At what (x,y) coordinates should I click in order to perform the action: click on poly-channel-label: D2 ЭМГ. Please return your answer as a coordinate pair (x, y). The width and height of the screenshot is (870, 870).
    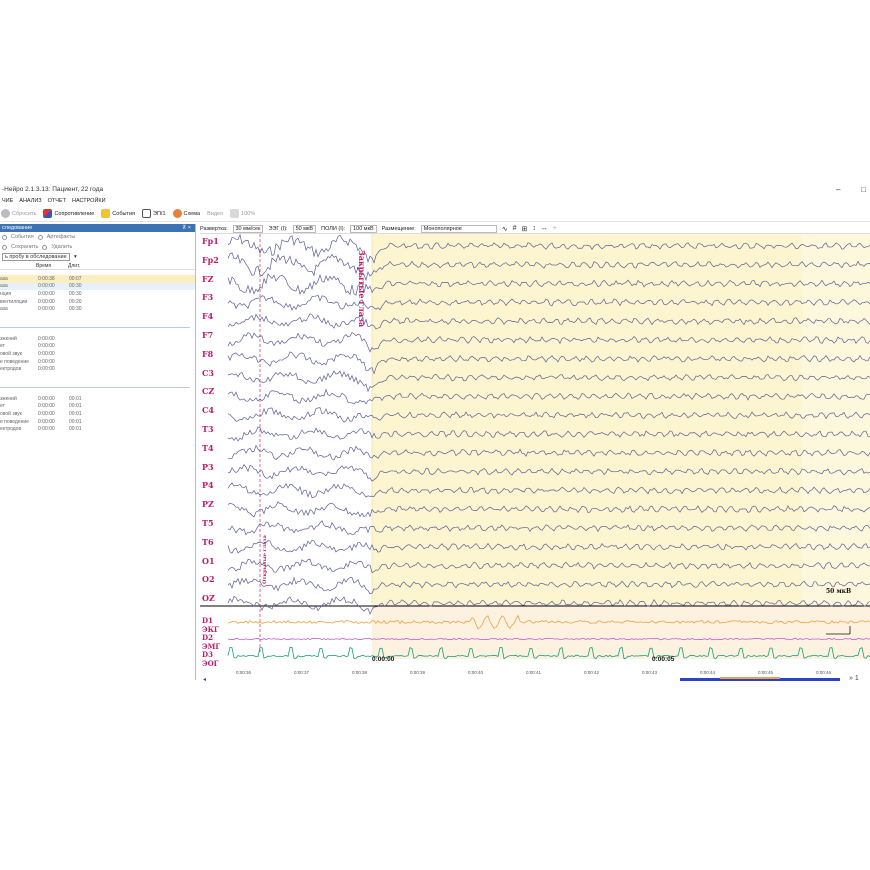
    Looking at the image, I should click on (211, 642).